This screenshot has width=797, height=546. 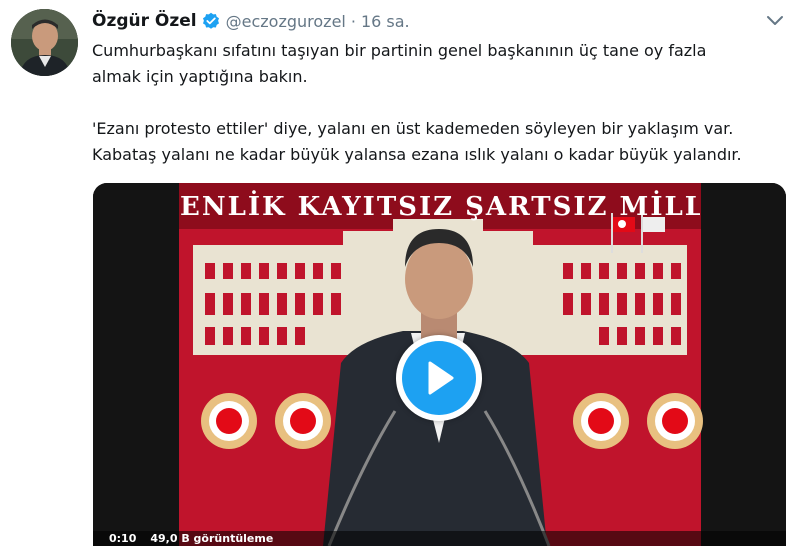 I want to click on video-info-bar: 0:10 49,0 B görüntüleme, so click(x=439, y=538).